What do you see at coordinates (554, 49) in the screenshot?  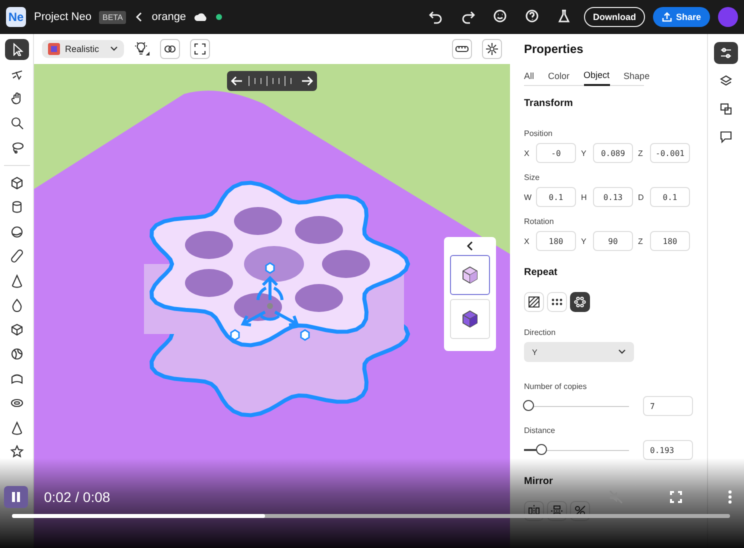 I see `panel-title: Properties` at bounding box center [554, 49].